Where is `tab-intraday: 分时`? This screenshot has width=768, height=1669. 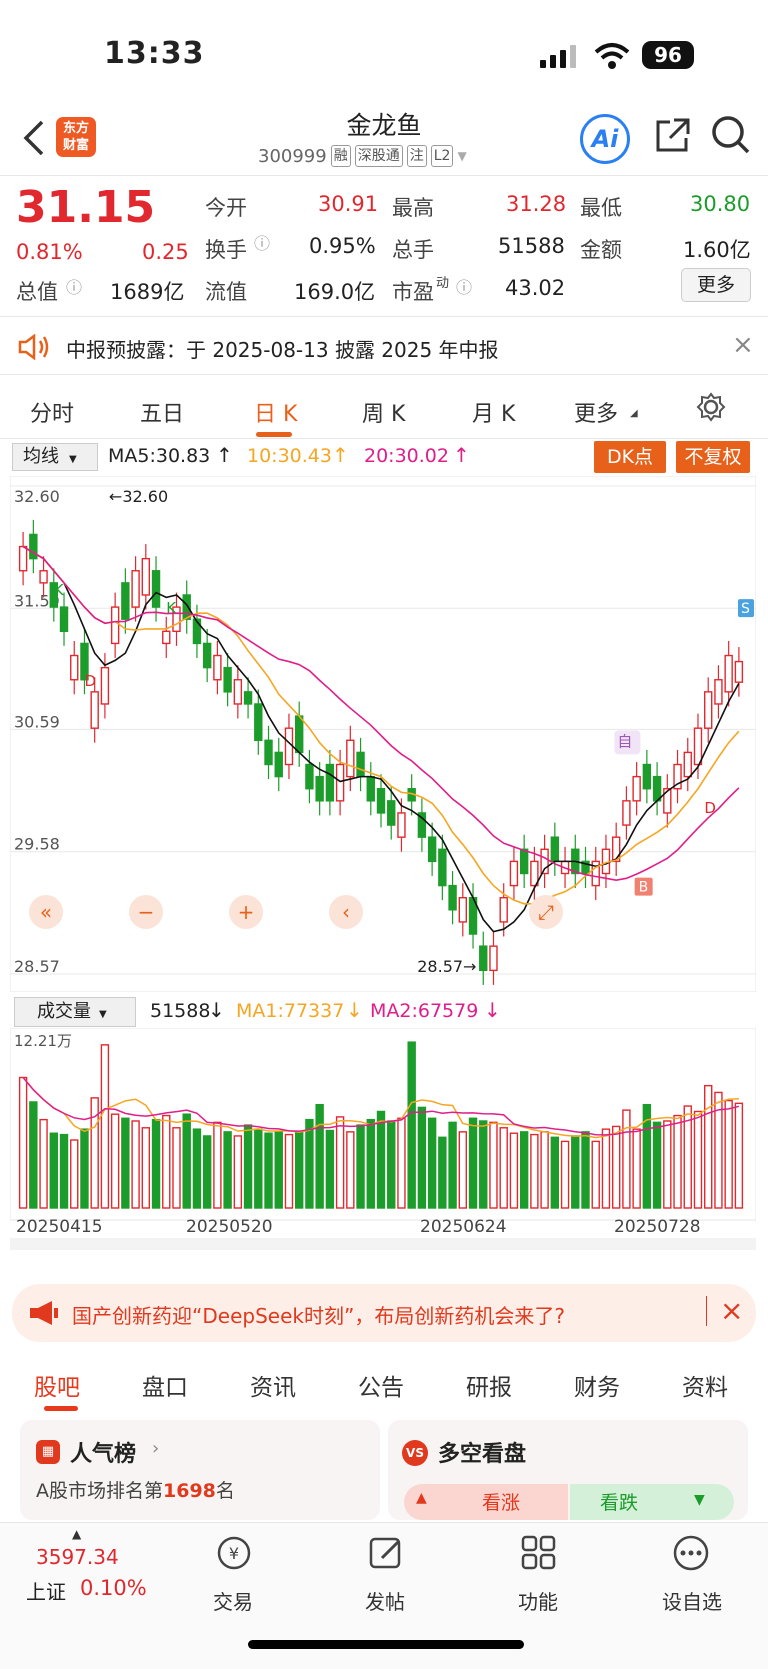
tab-intraday: 分时 is located at coordinates (52, 412).